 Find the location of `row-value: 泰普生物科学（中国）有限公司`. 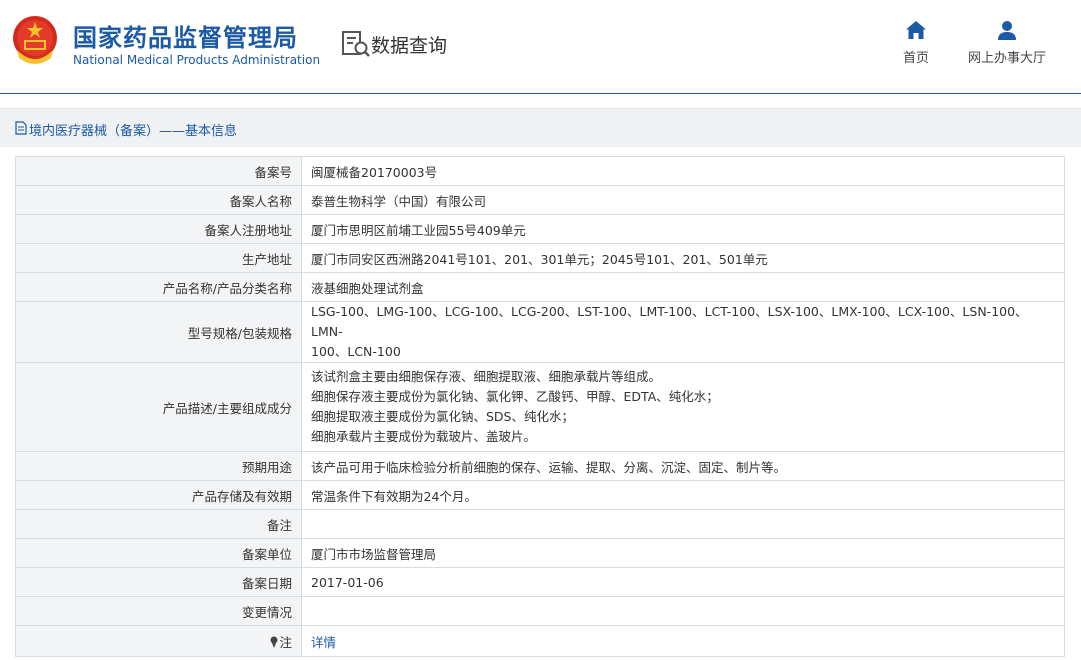

row-value: 泰普生物科学（中国）有限公司 is located at coordinates (683, 200).